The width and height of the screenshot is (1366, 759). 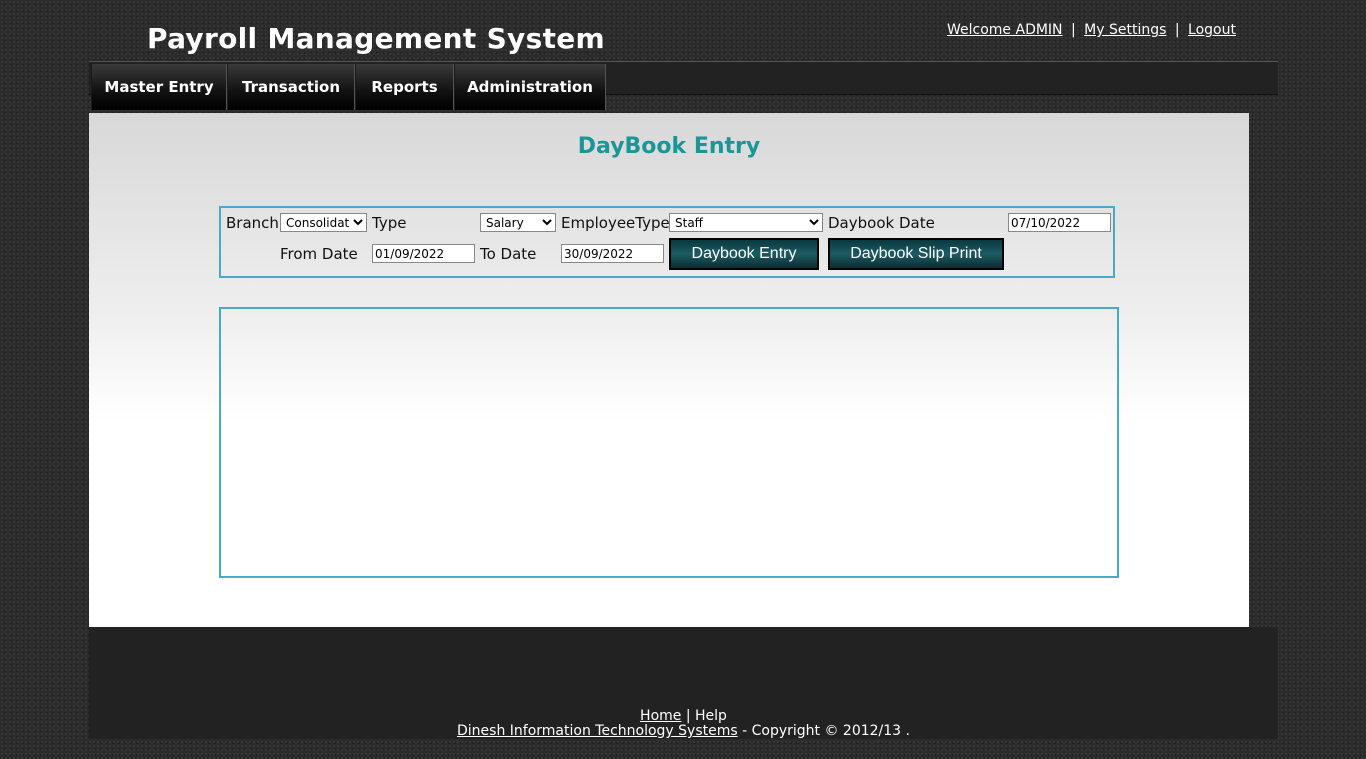 I want to click on nav-transaction: Transaction, so click(x=291, y=87).